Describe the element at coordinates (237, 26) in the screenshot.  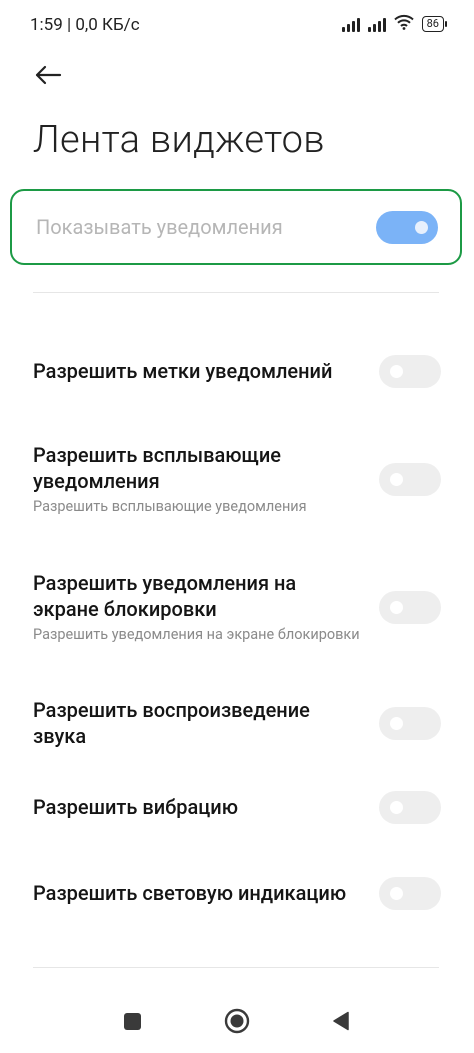
I see `status-bar: 1:59 | 0,0 КБ/с 86` at that location.